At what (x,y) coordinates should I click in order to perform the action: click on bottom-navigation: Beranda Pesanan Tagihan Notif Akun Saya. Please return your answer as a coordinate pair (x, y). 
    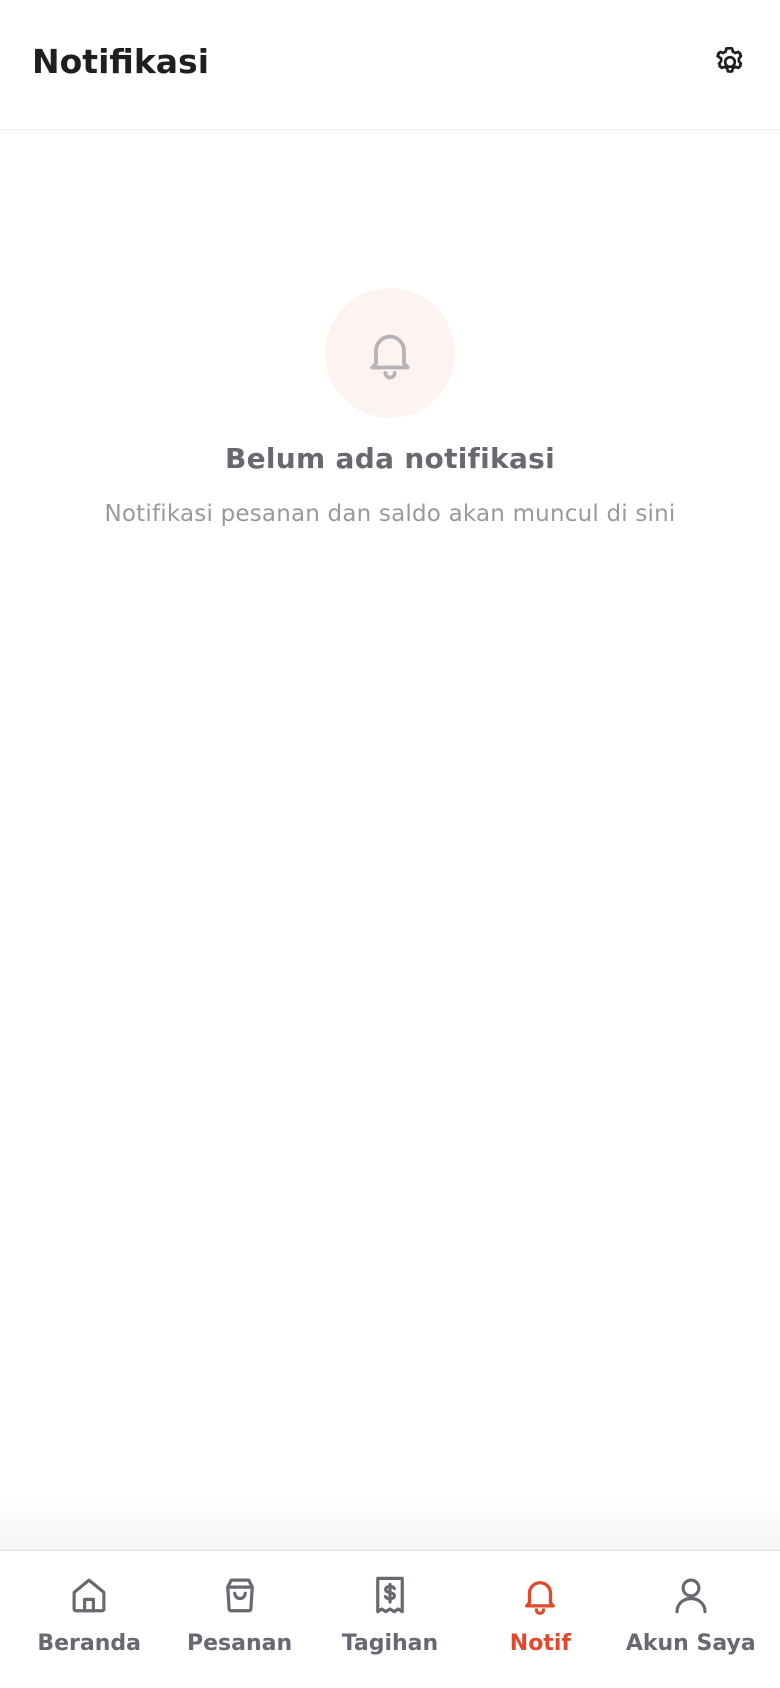
    Looking at the image, I should click on (390, 1619).